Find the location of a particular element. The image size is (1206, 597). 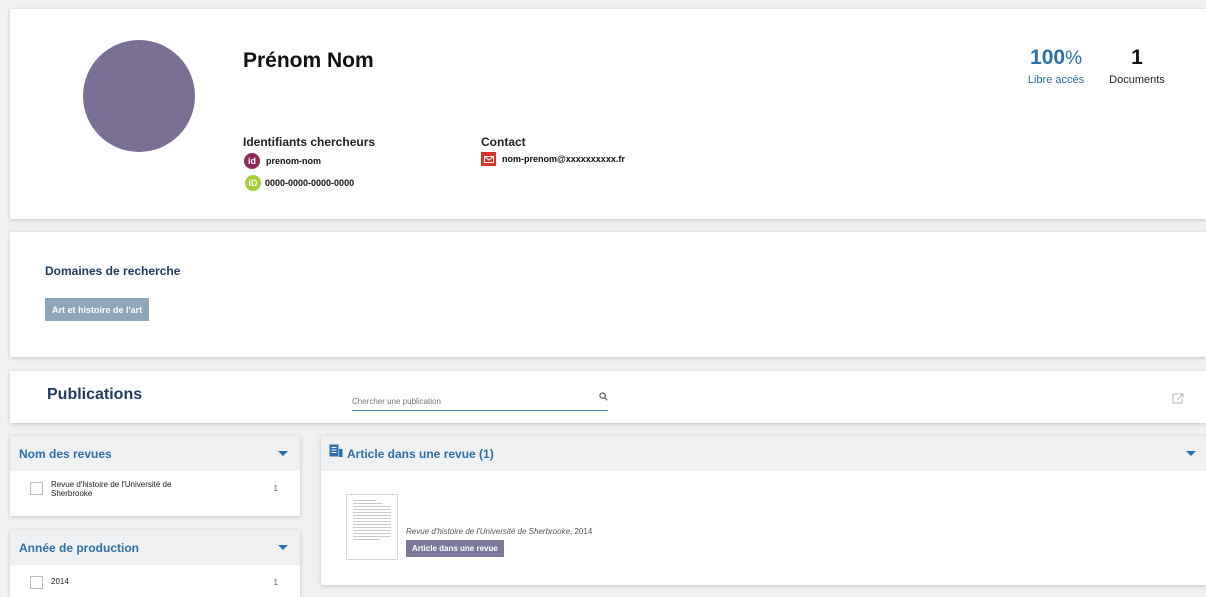

orcid-icon: iD is located at coordinates (253, 183).